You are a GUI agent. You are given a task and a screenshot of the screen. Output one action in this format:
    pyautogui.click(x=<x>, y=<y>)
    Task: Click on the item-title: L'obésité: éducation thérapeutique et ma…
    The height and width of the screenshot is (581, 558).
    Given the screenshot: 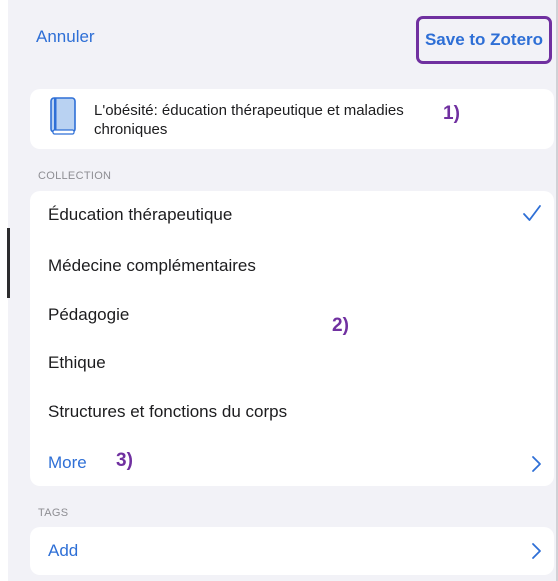 What is the action you would take?
    pyautogui.click(x=249, y=120)
    